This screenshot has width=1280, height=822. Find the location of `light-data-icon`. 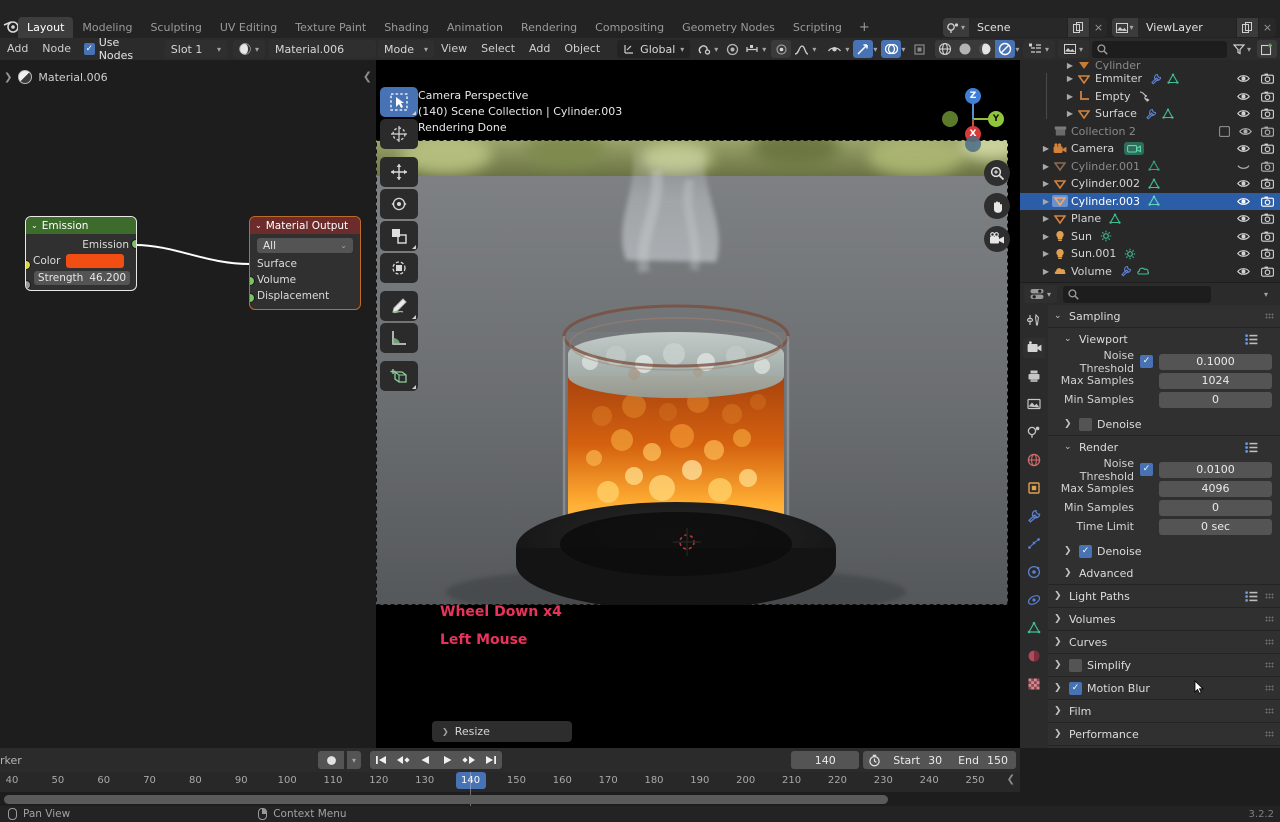

light-data-icon is located at coordinates (1106, 236).